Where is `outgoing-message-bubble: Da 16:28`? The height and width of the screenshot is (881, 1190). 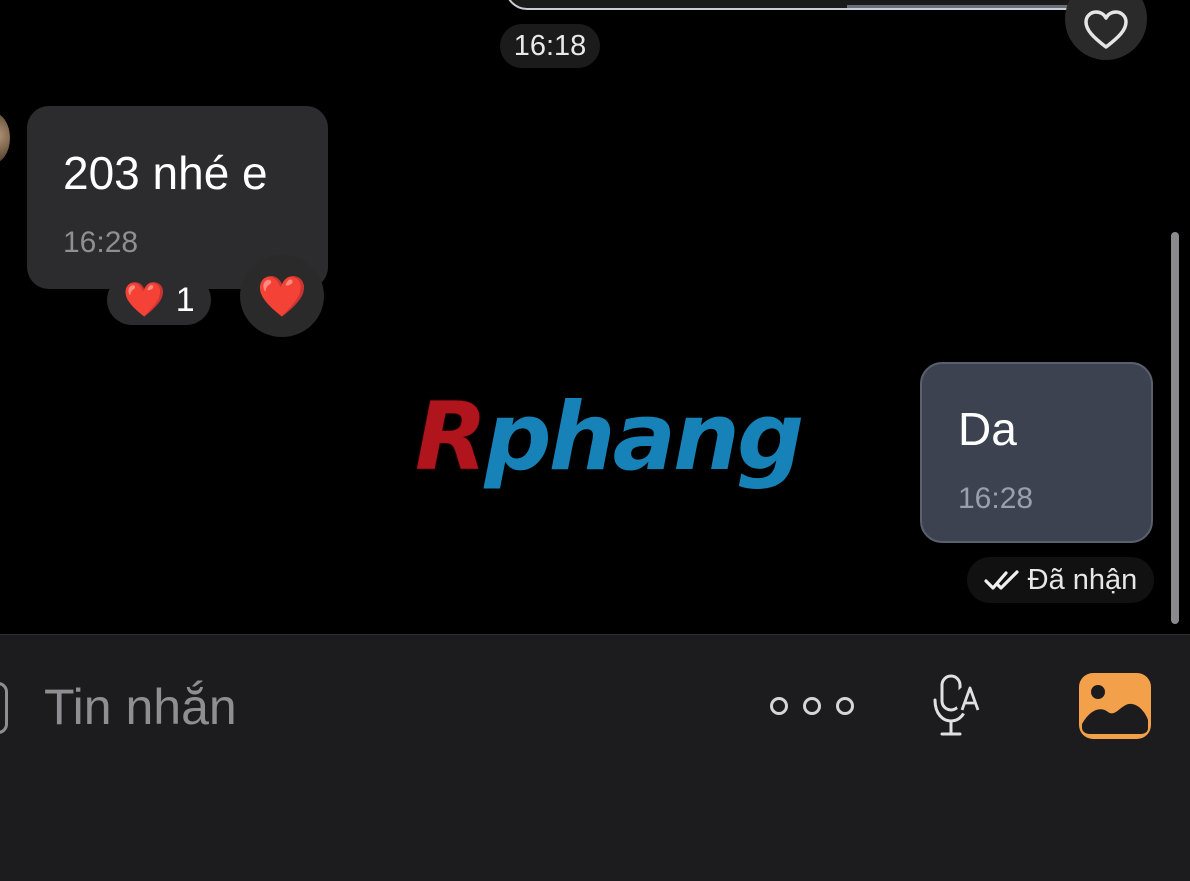 outgoing-message-bubble: Da 16:28 is located at coordinates (1036, 452).